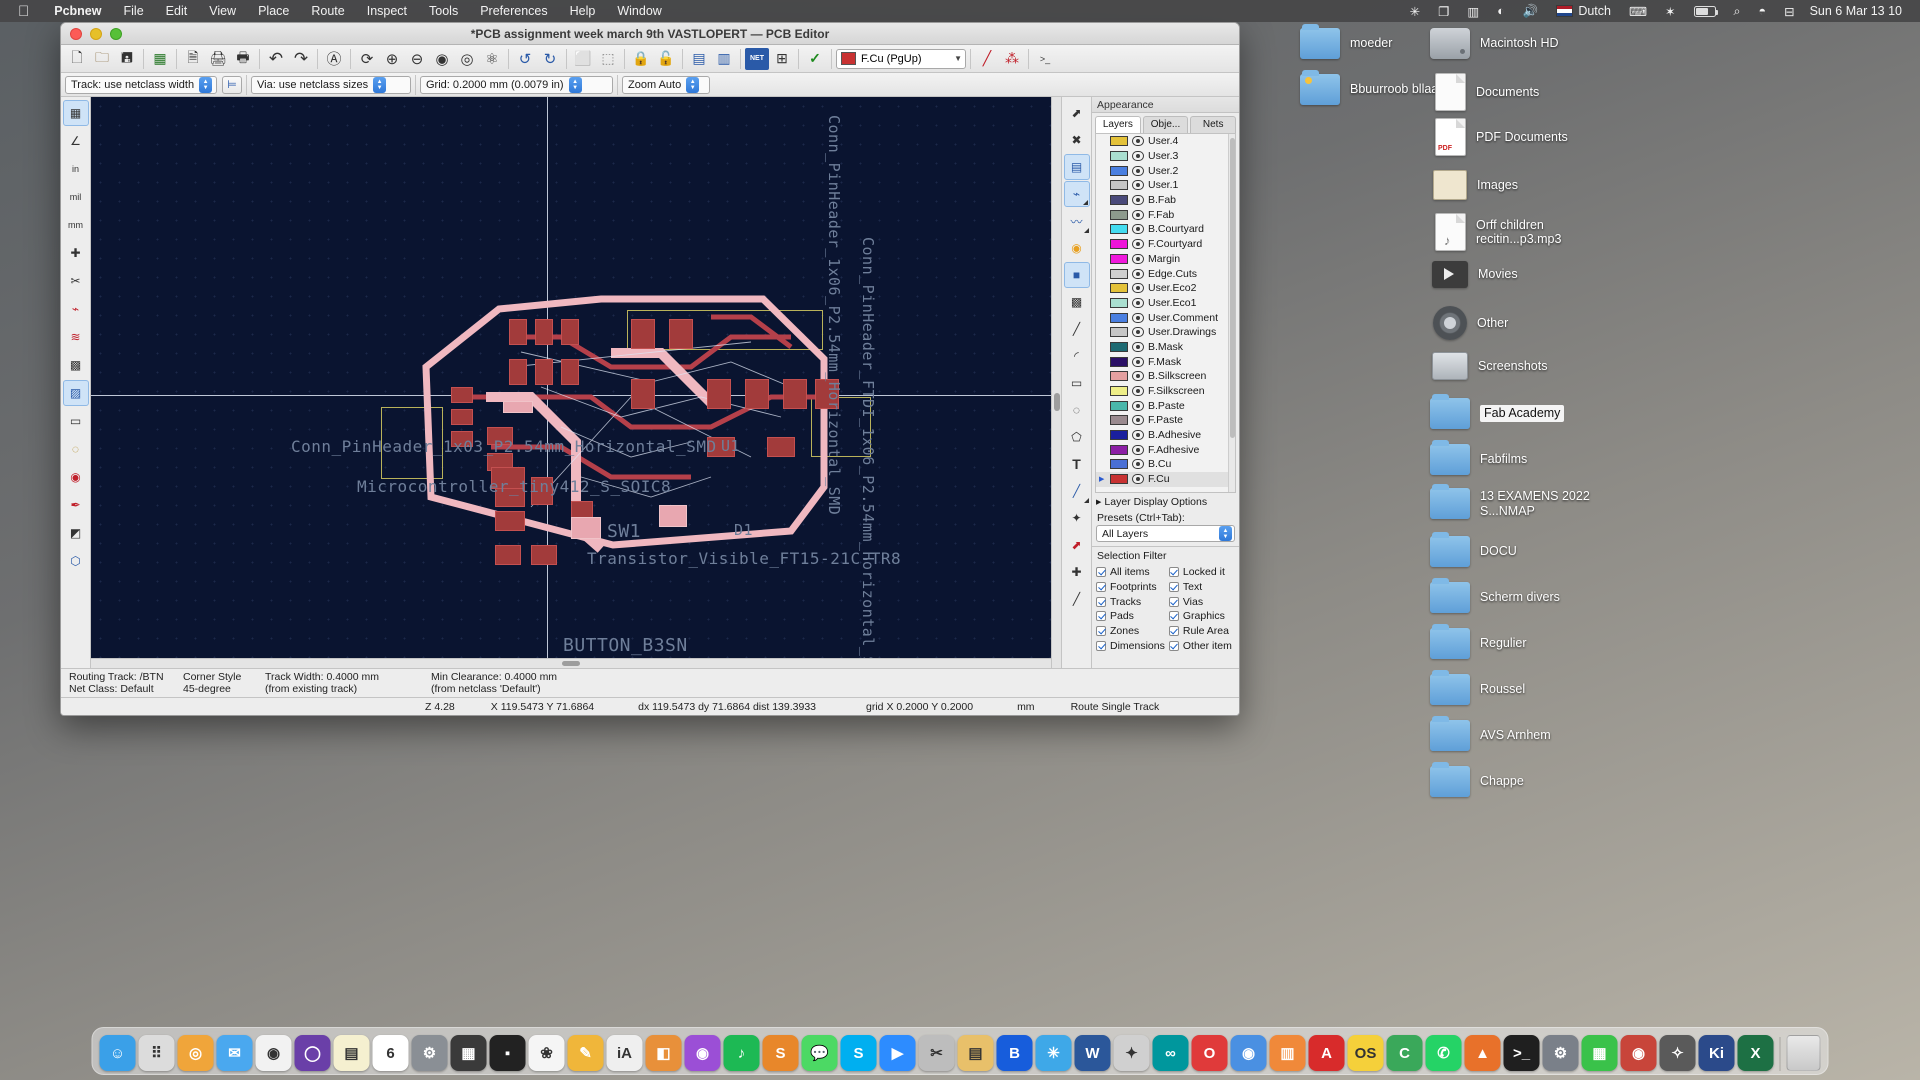 Image resolution: width=1920 pixels, height=1080 pixels. What do you see at coordinates (1755, 1053) in the screenshot?
I see `excel-icon: X` at bounding box center [1755, 1053].